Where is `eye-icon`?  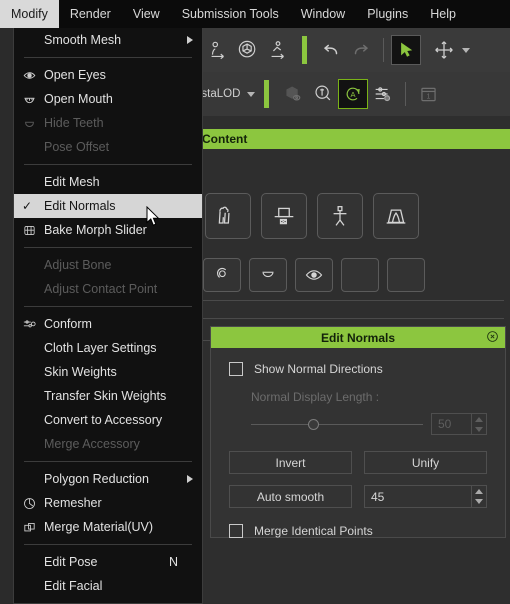
eye-icon is located at coordinates (29, 75).